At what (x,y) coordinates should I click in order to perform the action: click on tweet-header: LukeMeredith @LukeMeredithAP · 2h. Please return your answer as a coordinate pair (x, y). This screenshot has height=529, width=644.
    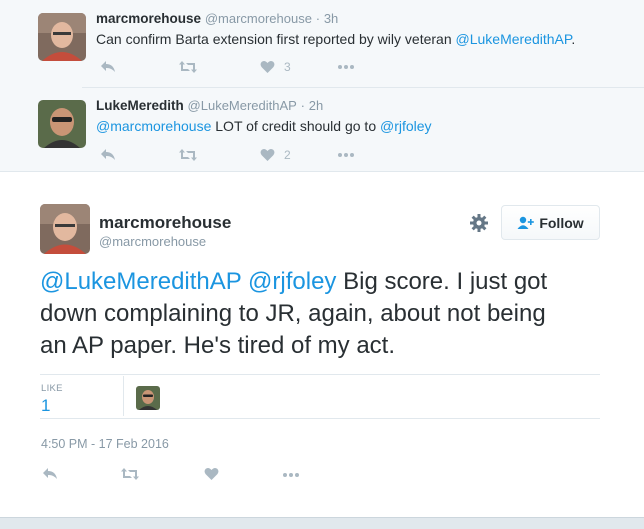
    Looking at the image, I should click on (209, 105).